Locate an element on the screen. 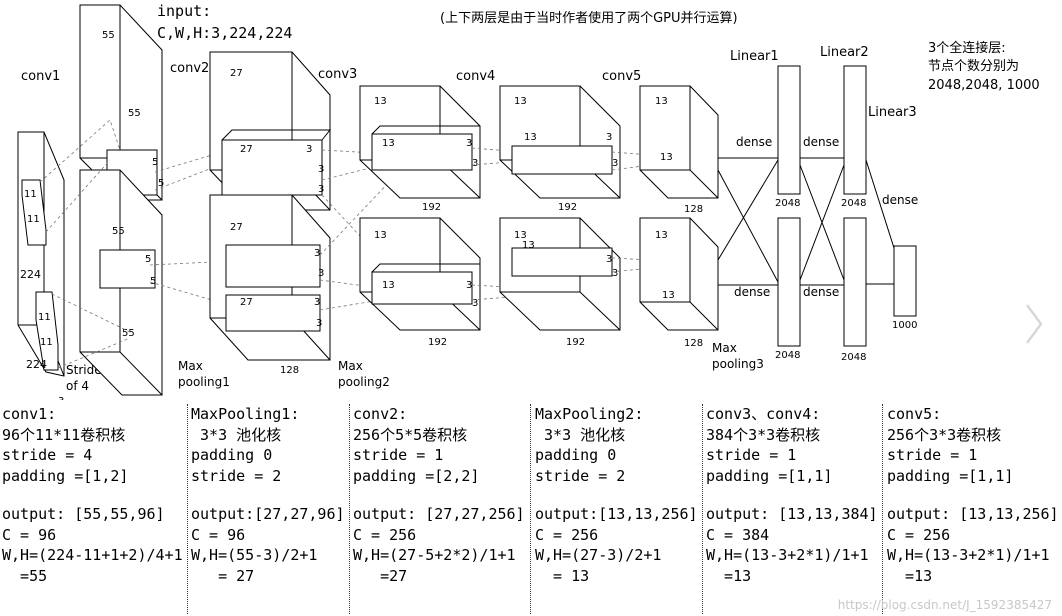 The height and width of the screenshot is (616, 1062). conv5-128-low: 128 is located at coordinates (693, 343).